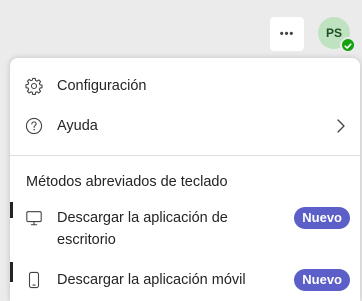 The width and height of the screenshot is (362, 301). I want to click on gear-icon, so click(34, 86).